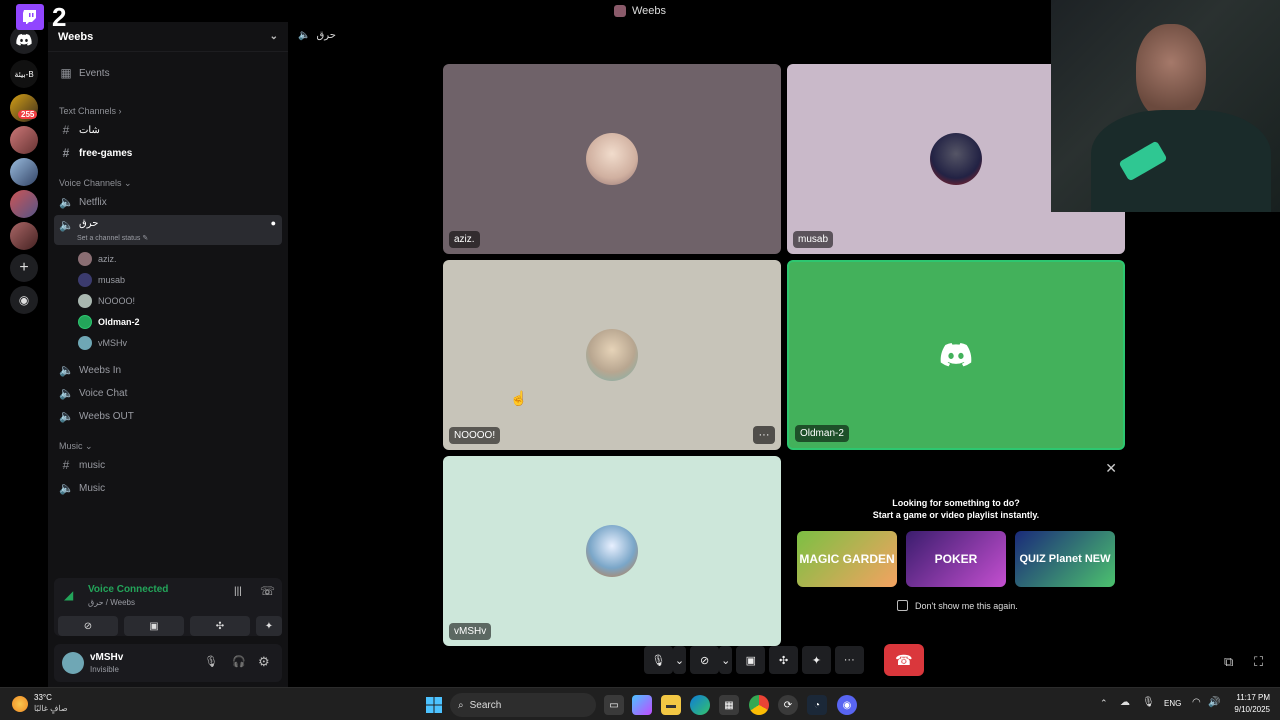  What do you see at coordinates (168, 488) in the screenshot?
I see `voice-channel-music: 🔈 Music` at bounding box center [168, 488].